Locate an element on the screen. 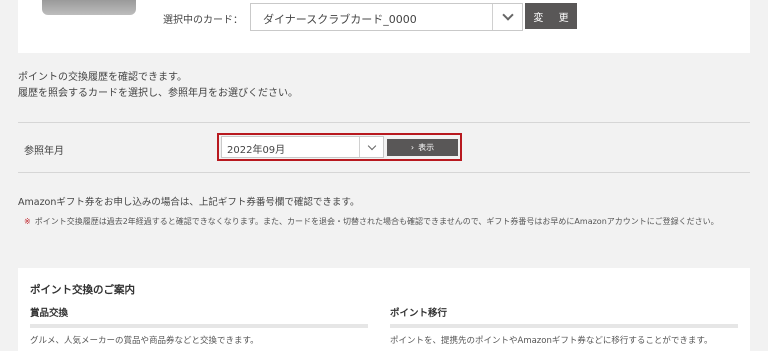  card-panel: 選択中のカード： ダイナースクラブカード_0000 変 更 is located at coordinates (384, 26).